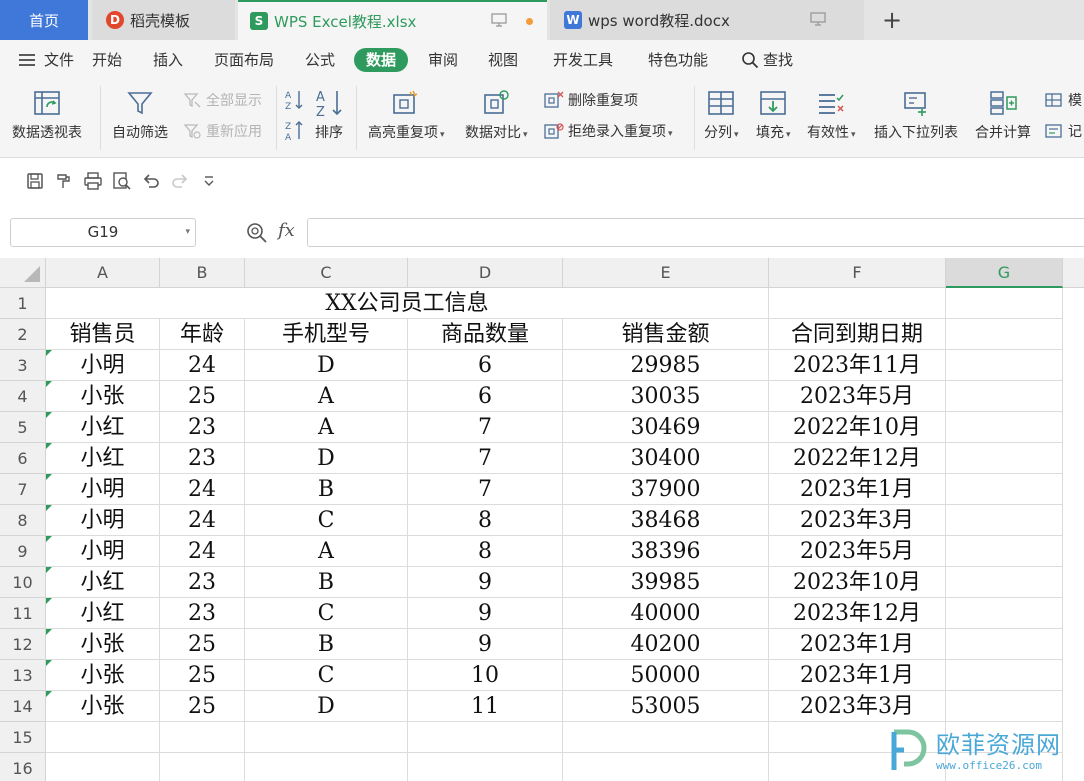 This screenshot has height=781, width=1084. Describe the element at coordinates (485, 644) in the screenshot. I see `cell-d12: 9` at that location.